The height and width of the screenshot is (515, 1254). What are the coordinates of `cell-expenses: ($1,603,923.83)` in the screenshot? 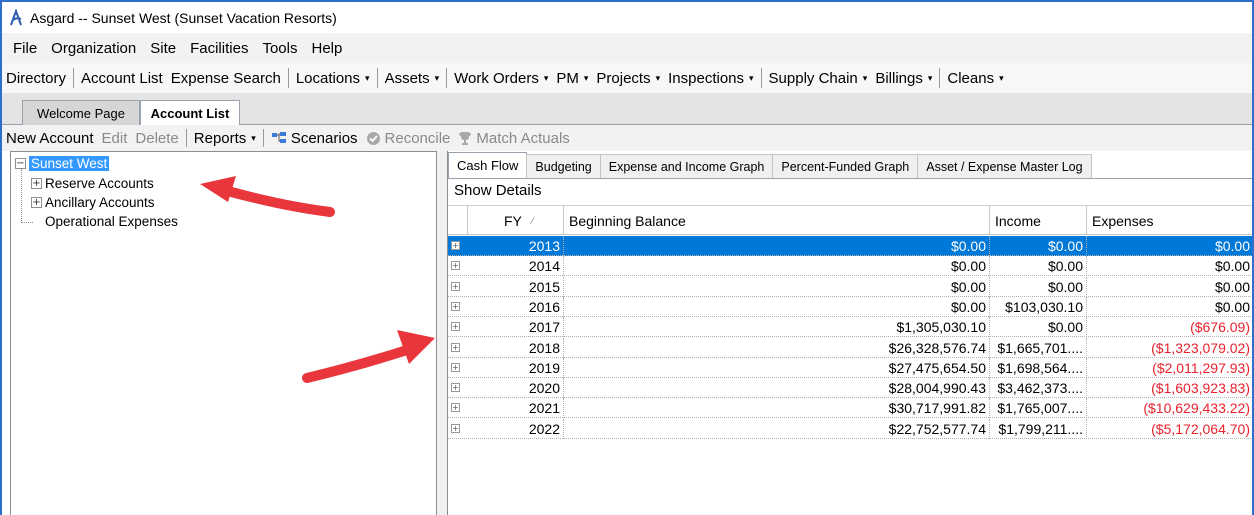 It's located at (1169, 388).